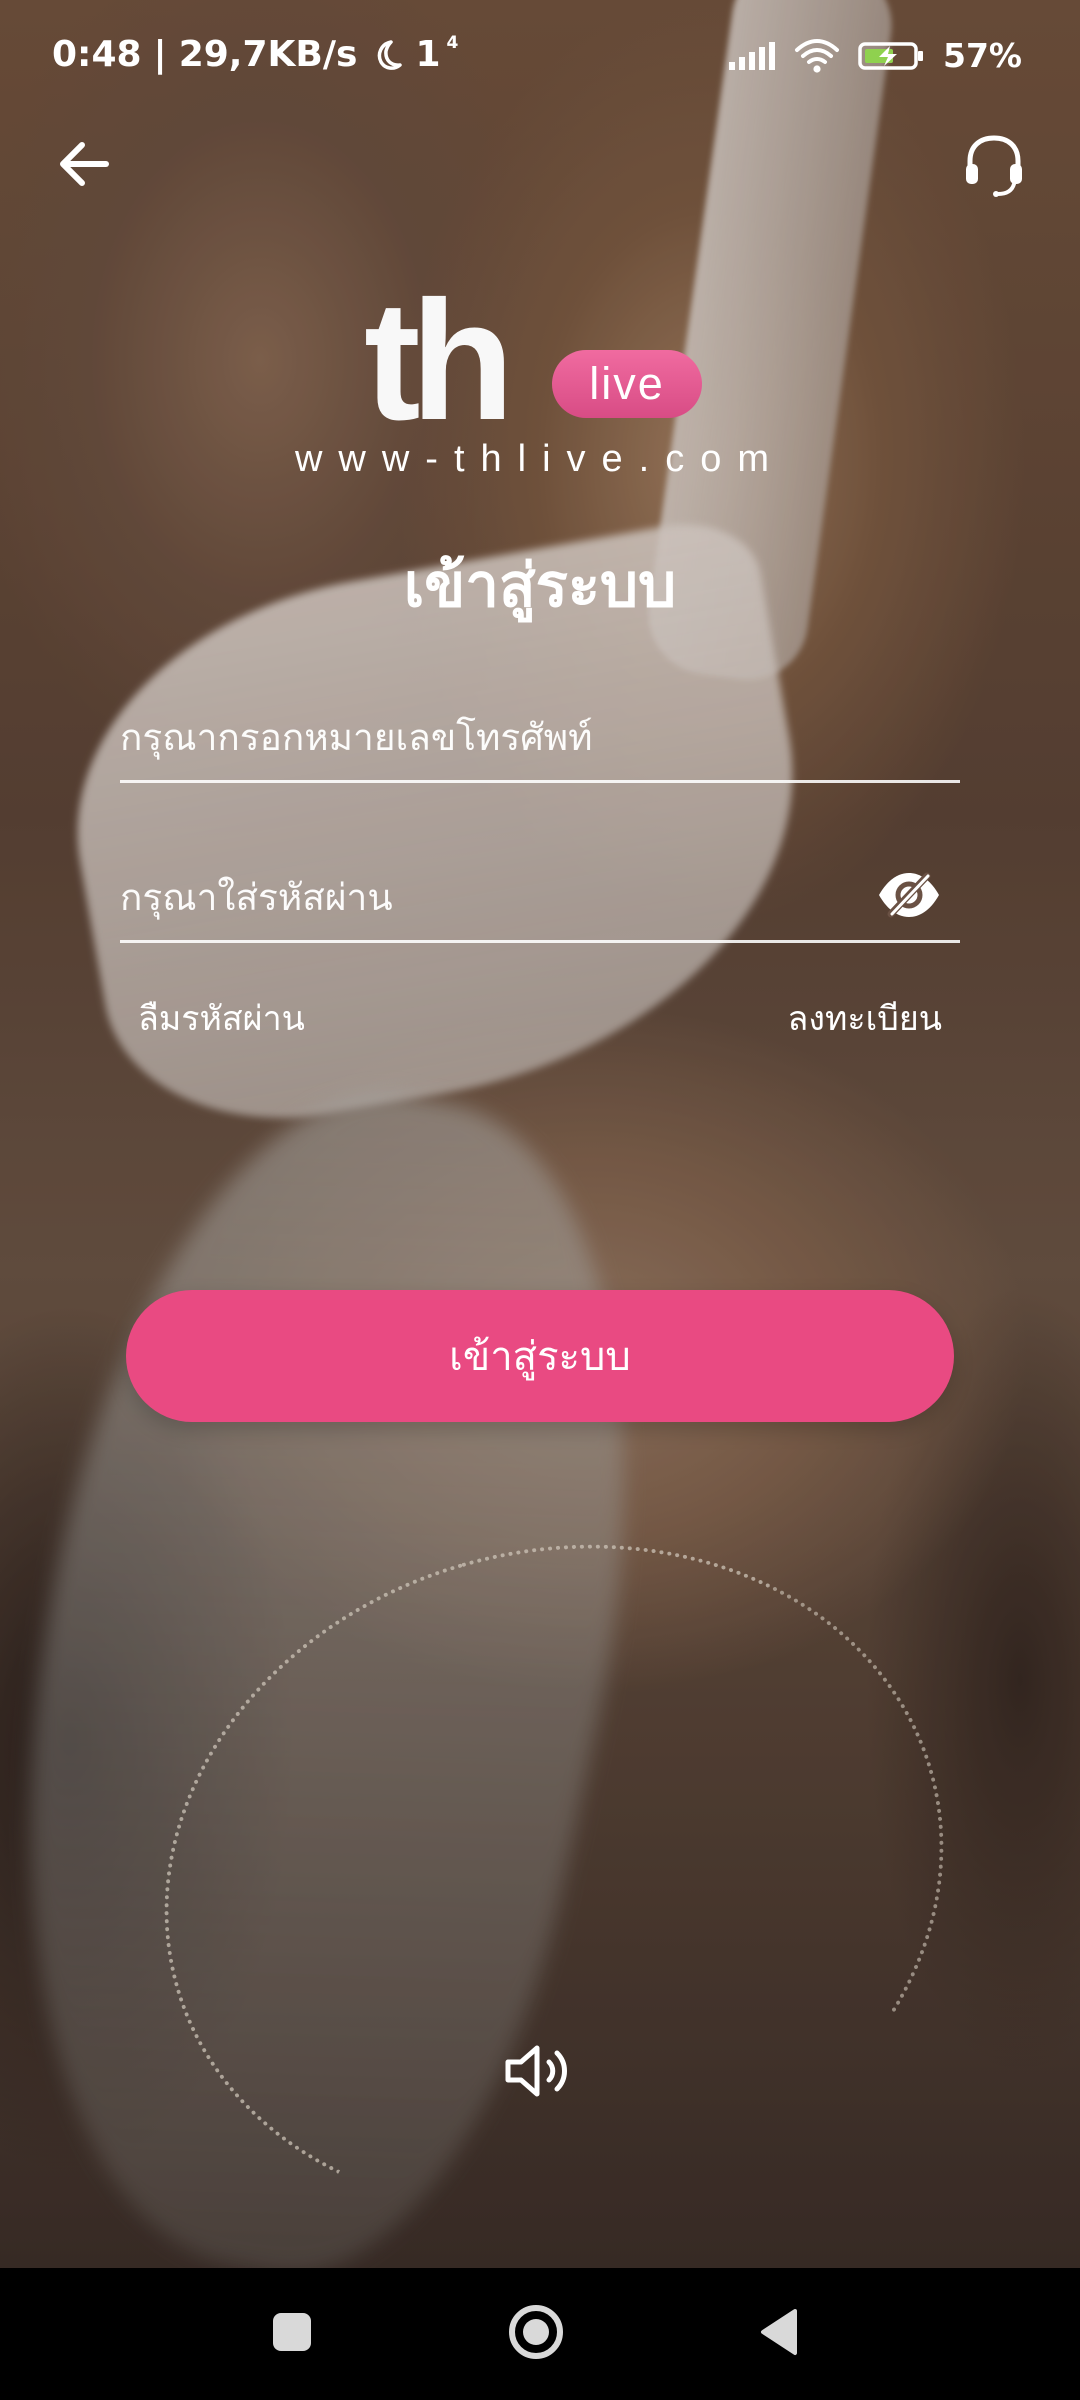 Image resolution: width=1080 pixels, height=2400 pixels. Describe the element at coordinates (817, 56) in the screenshot. I see `wifi-icon` at that location.